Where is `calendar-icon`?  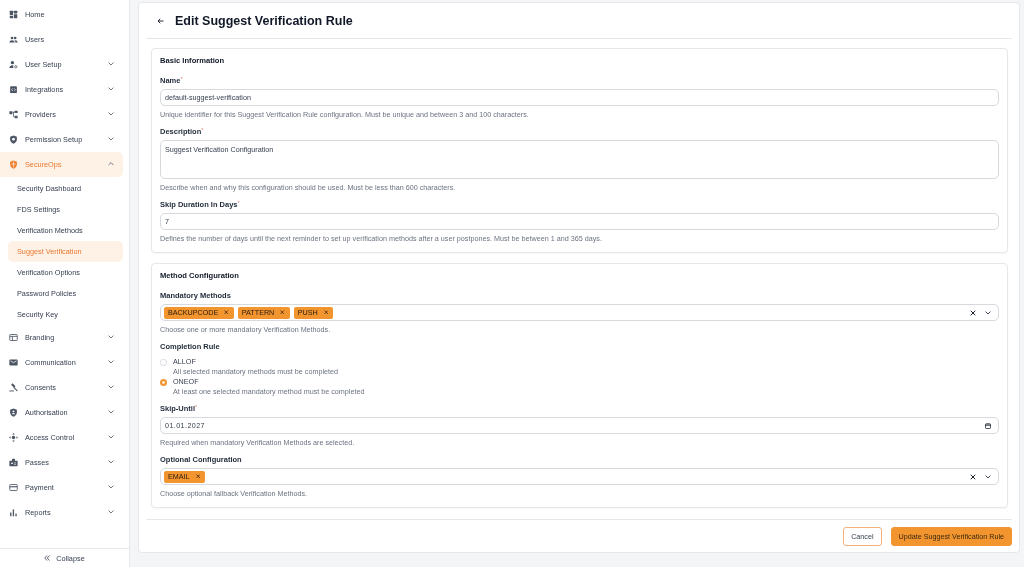 calendar-icon is located at coordinates (988, 425).